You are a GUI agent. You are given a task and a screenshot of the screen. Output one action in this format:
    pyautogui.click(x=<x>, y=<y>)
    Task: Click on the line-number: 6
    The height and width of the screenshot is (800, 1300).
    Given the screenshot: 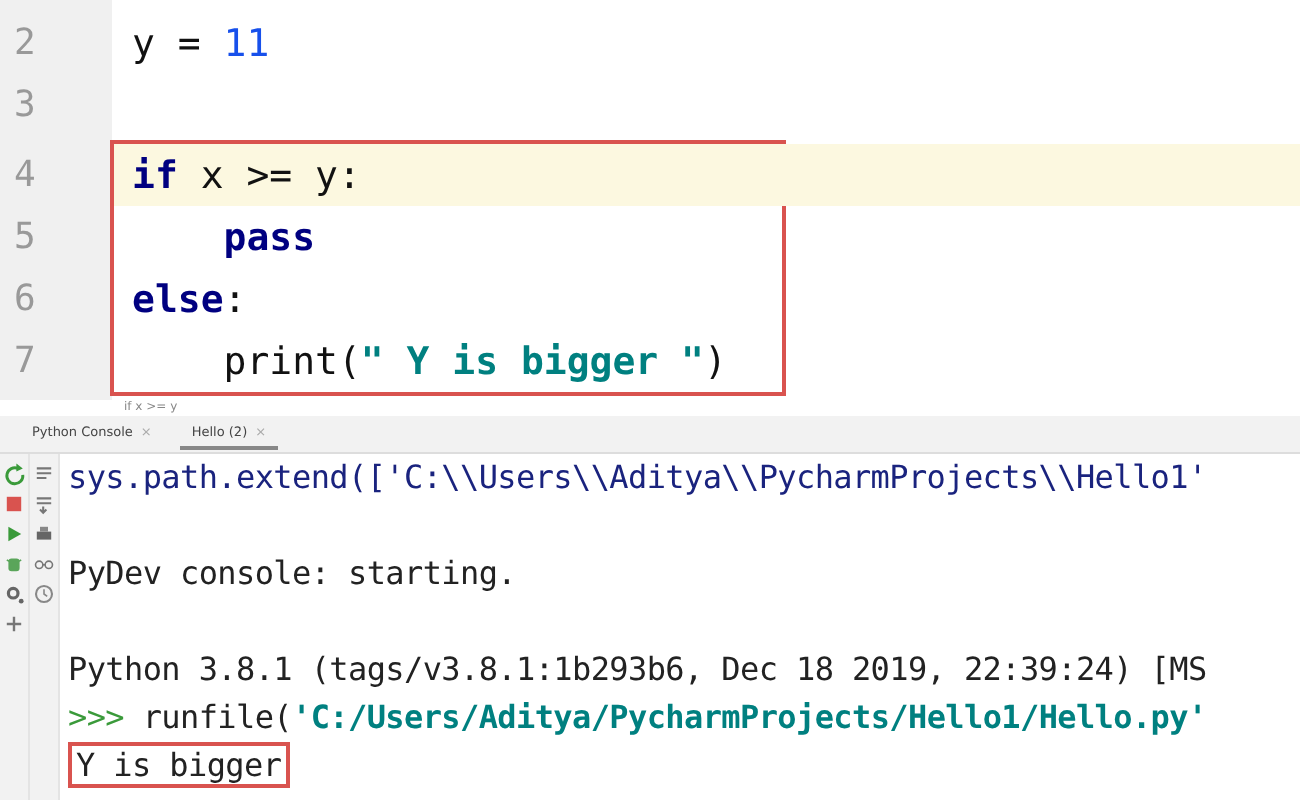 What is the action you would take?
    pyautogui.click(x=25, y=299)
    